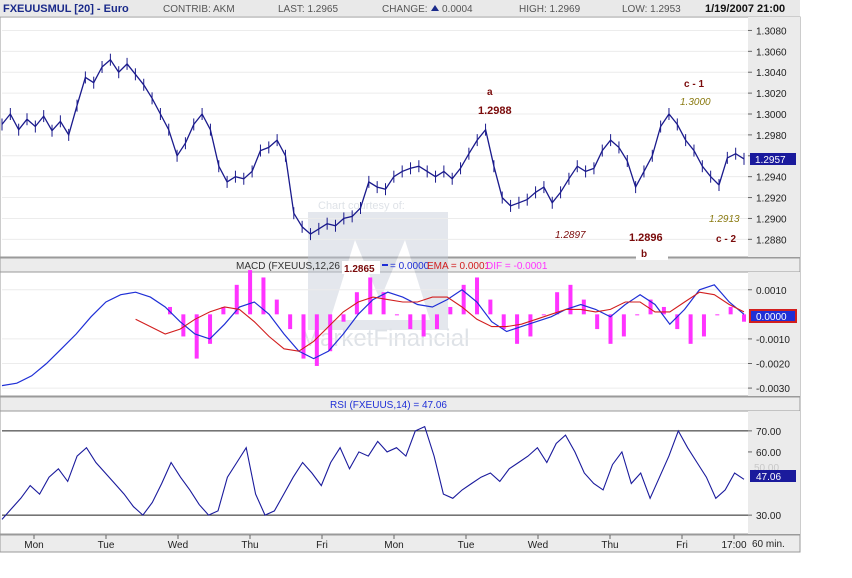 This screenshot has height=578, width=852. What do you see at coordinates (771, 136) in the screenshot?
I see `price-tick-label: 1.2980` at bounding box center [771, 136].